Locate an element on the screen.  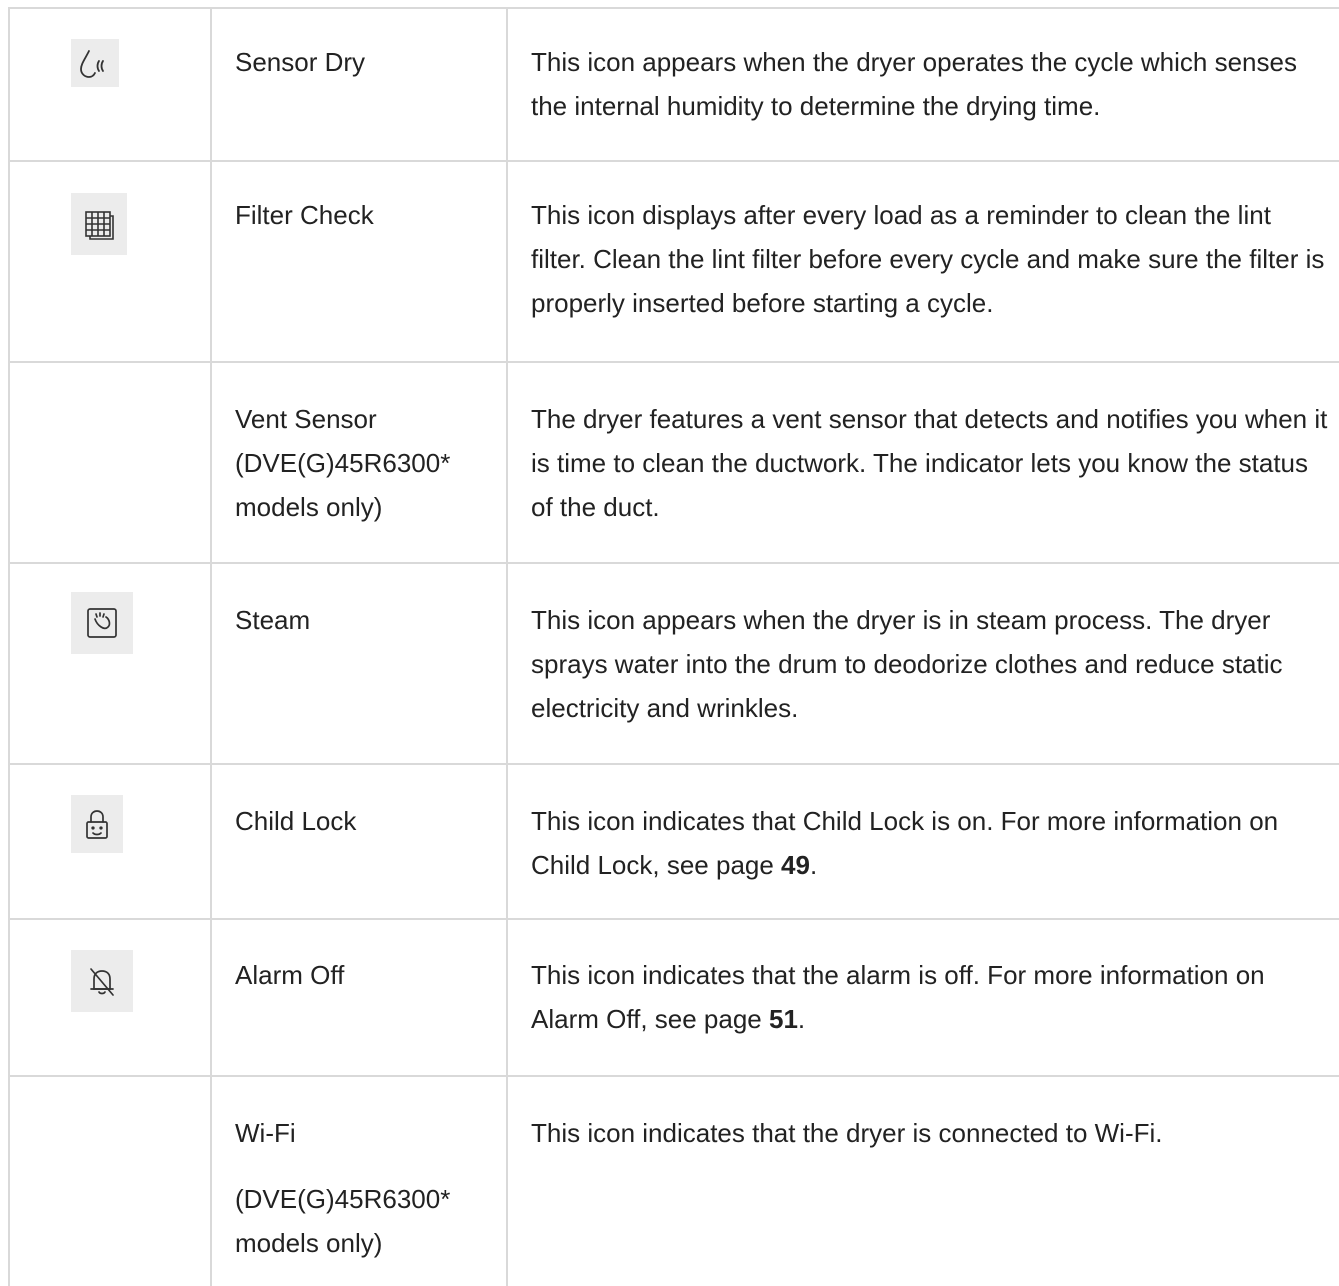
steam-icon is located at coordinates (102, 623).